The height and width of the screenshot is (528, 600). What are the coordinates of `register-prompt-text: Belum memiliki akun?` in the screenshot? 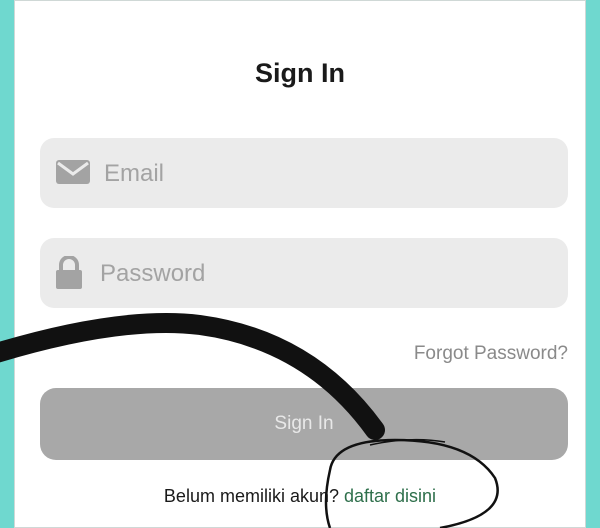 It's located at (251, 496).